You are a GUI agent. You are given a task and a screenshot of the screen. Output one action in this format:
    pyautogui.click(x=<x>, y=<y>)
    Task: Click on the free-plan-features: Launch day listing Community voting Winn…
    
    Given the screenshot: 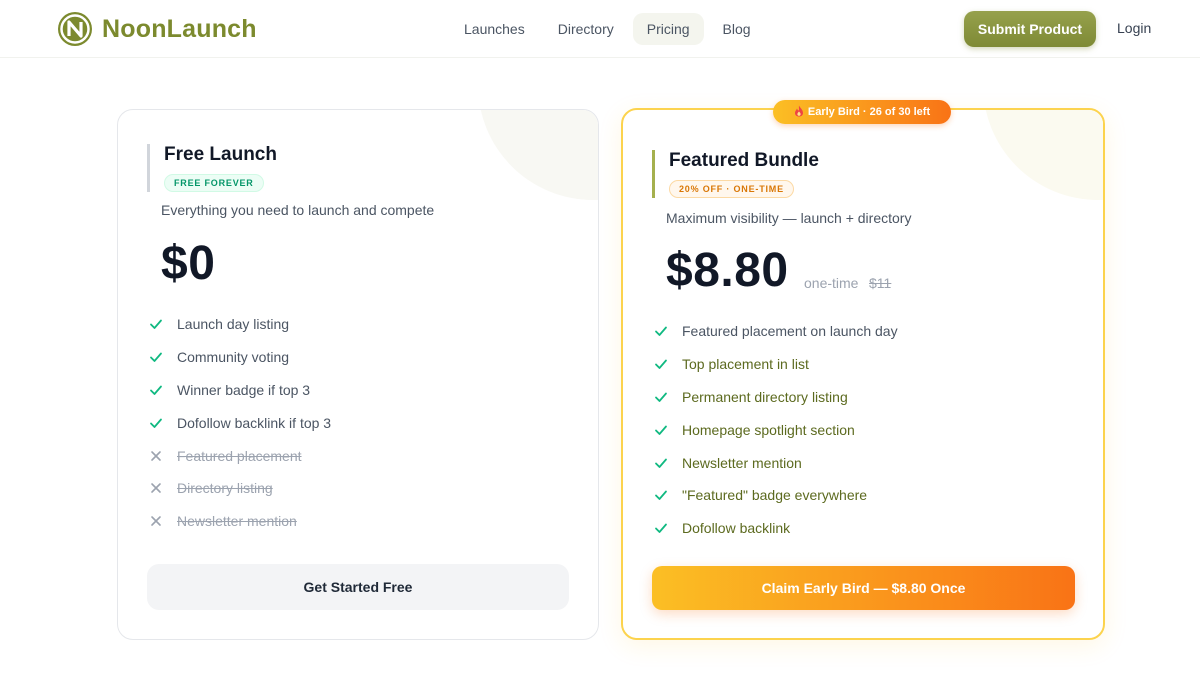 What is the action you would take?
    pyautogui.click(x=239, y=423)
    